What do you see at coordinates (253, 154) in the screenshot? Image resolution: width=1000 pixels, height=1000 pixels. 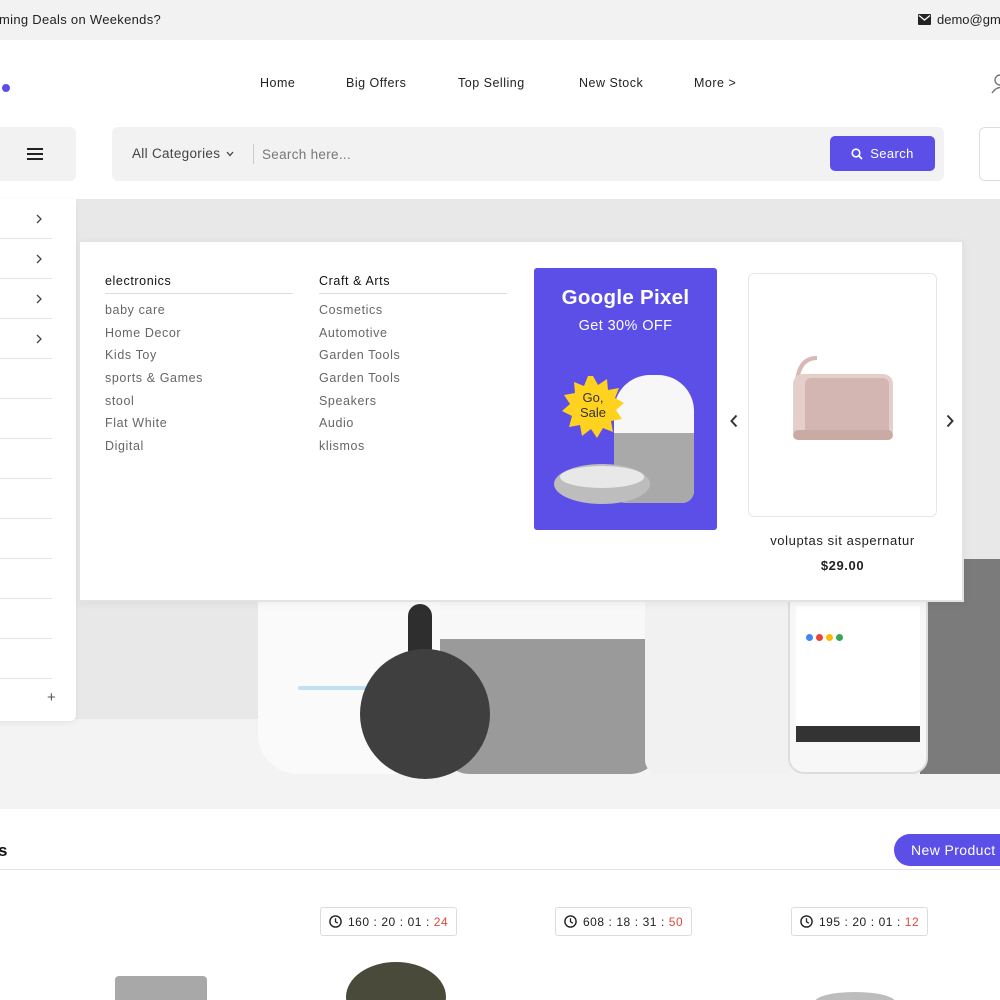 I see `search-divider` at bounding box center [253, 154].